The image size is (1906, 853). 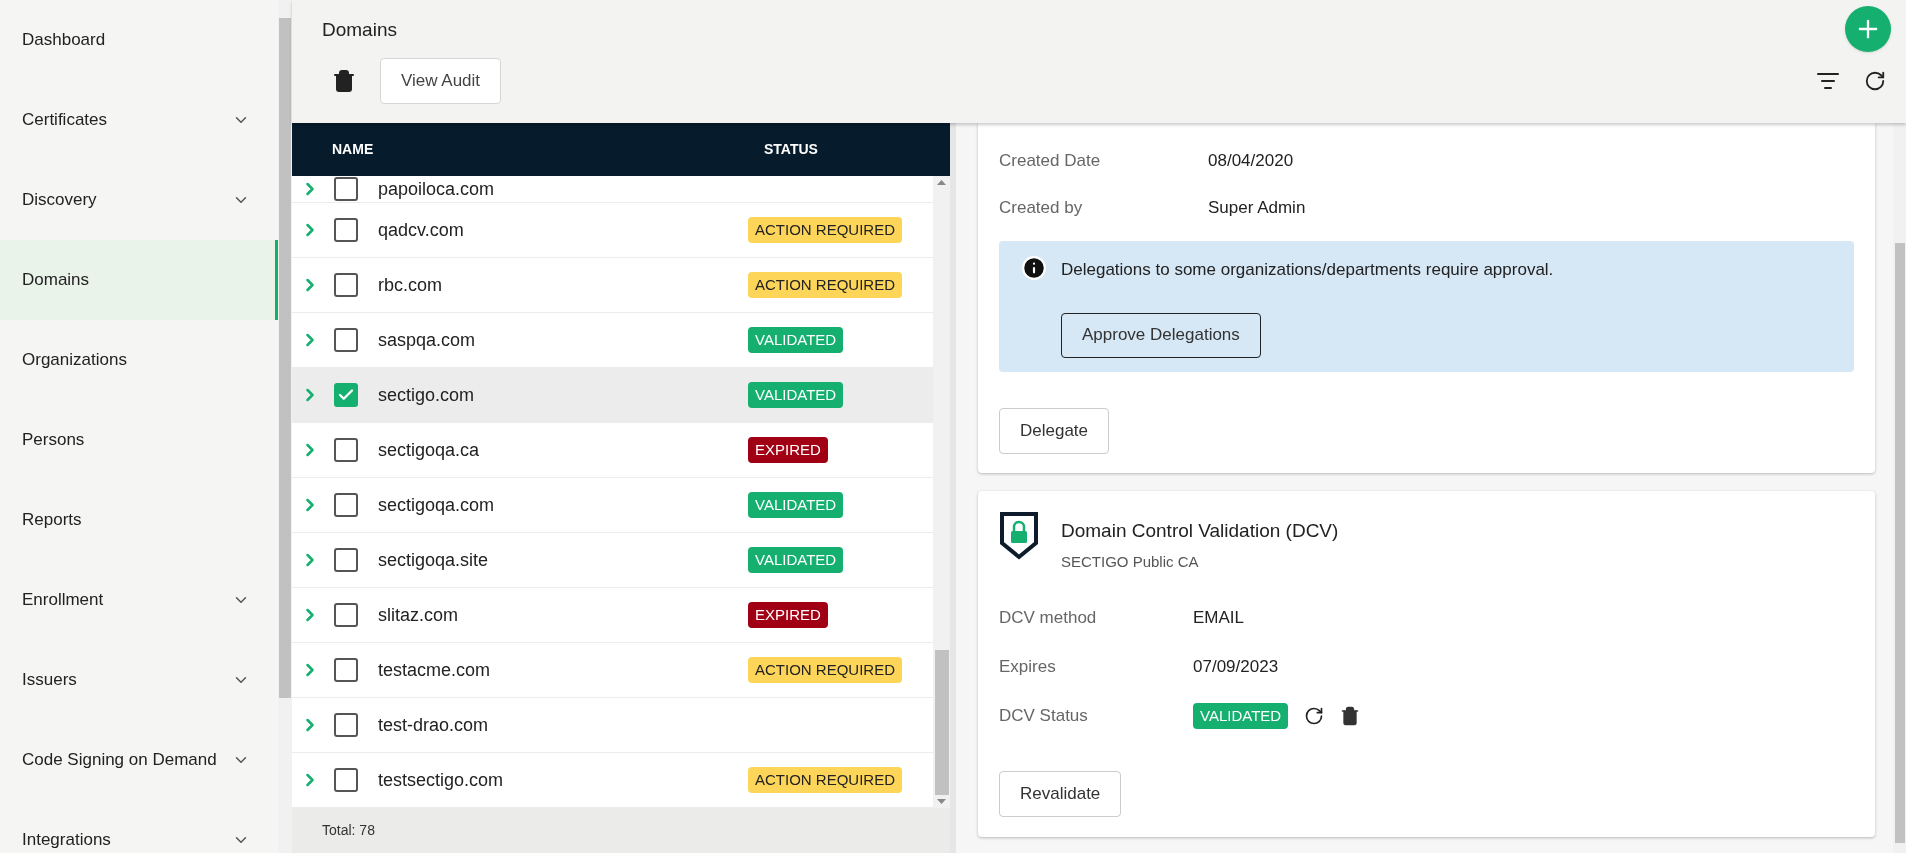 What do you see at coordinates (421, 230) in the screenshot?
I see `domain-name: qadcv.com` at bounding box center [421, 230].